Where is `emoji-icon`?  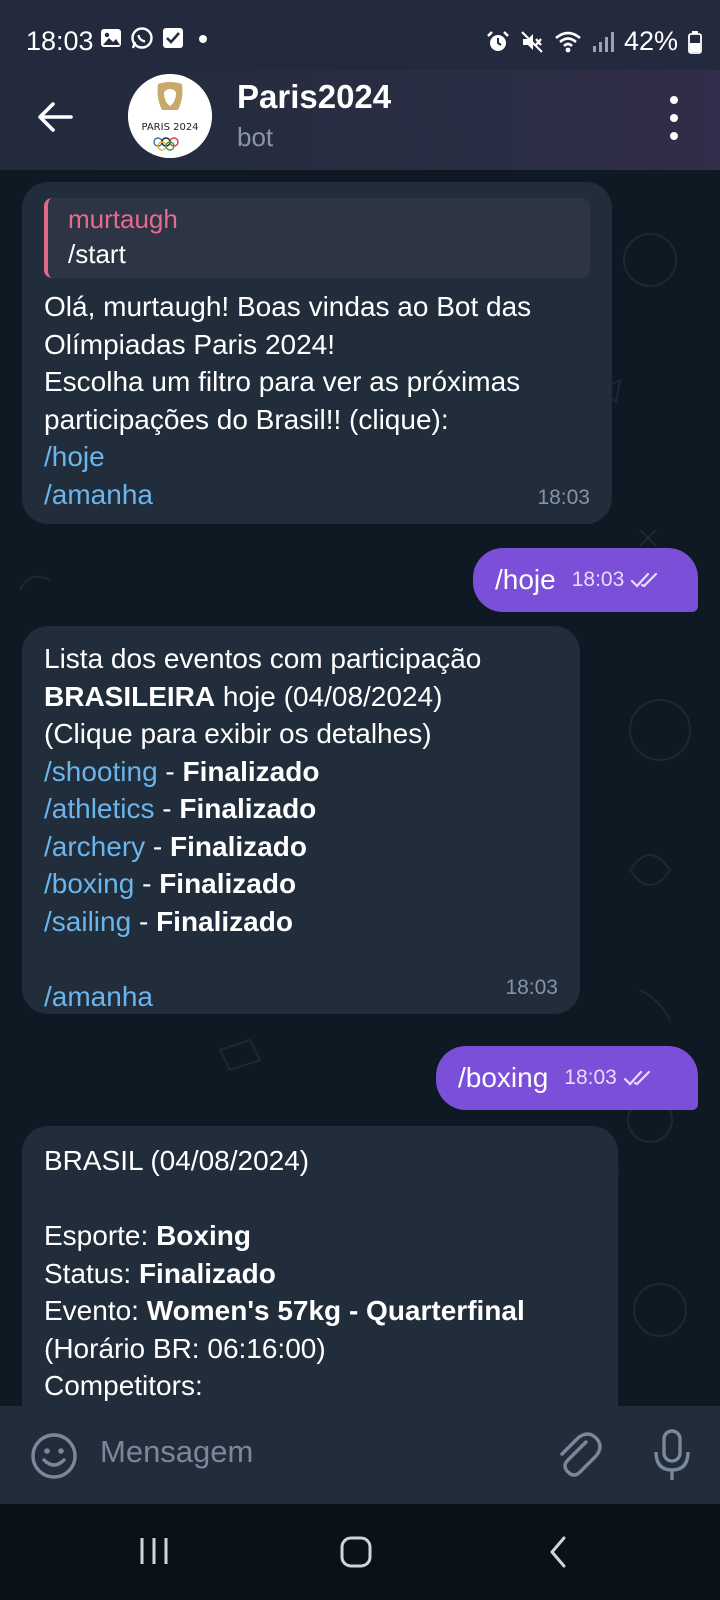
emoji-icon is located at coordinates (54, 1456).